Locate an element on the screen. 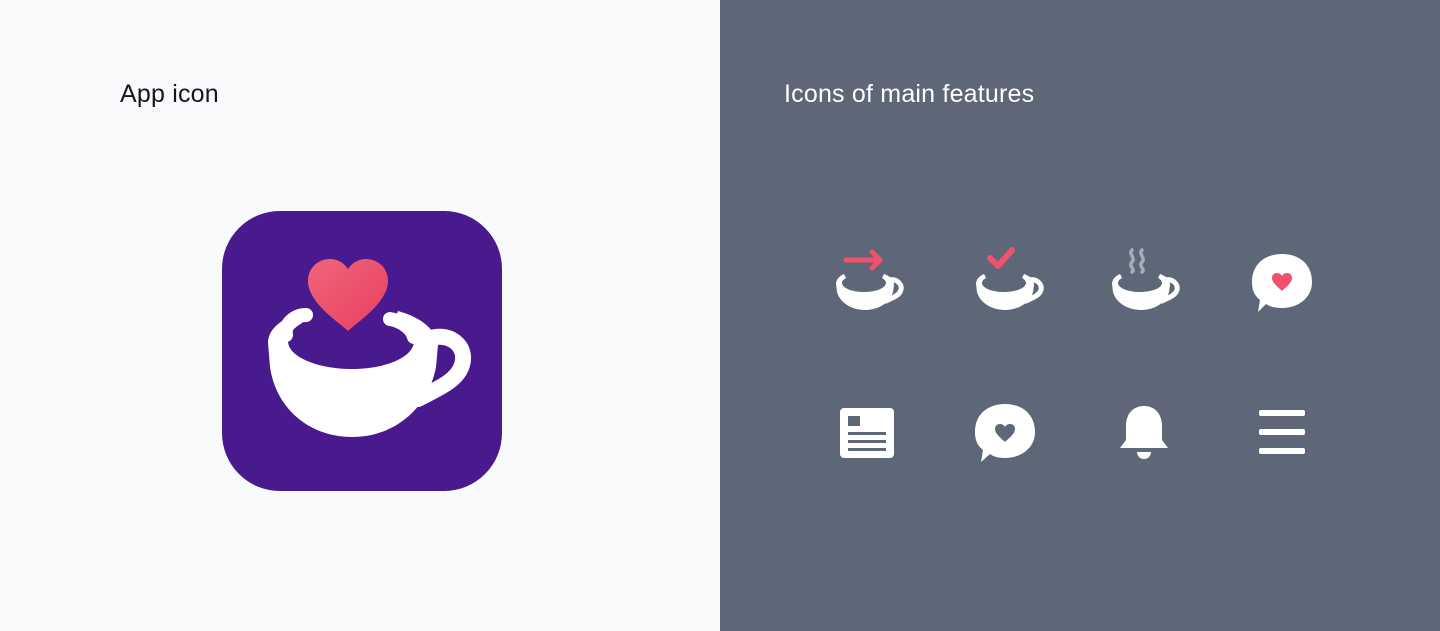 The width and height of the screenshot is (1440, 631). coffee-cup-heart-icon is located at coordinates (362, 351).